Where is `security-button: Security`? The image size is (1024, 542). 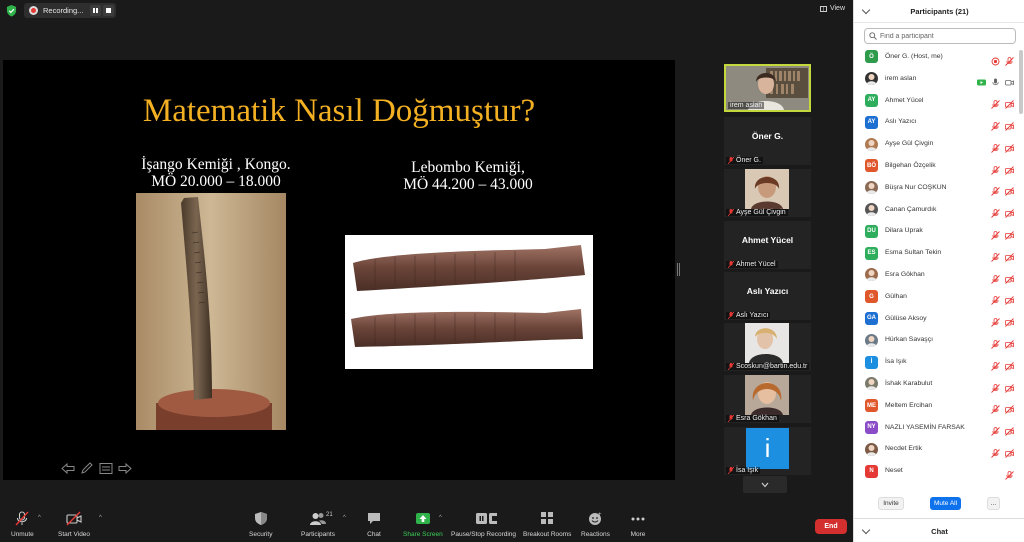
security-button: Security is located at coordinates (260, 524).